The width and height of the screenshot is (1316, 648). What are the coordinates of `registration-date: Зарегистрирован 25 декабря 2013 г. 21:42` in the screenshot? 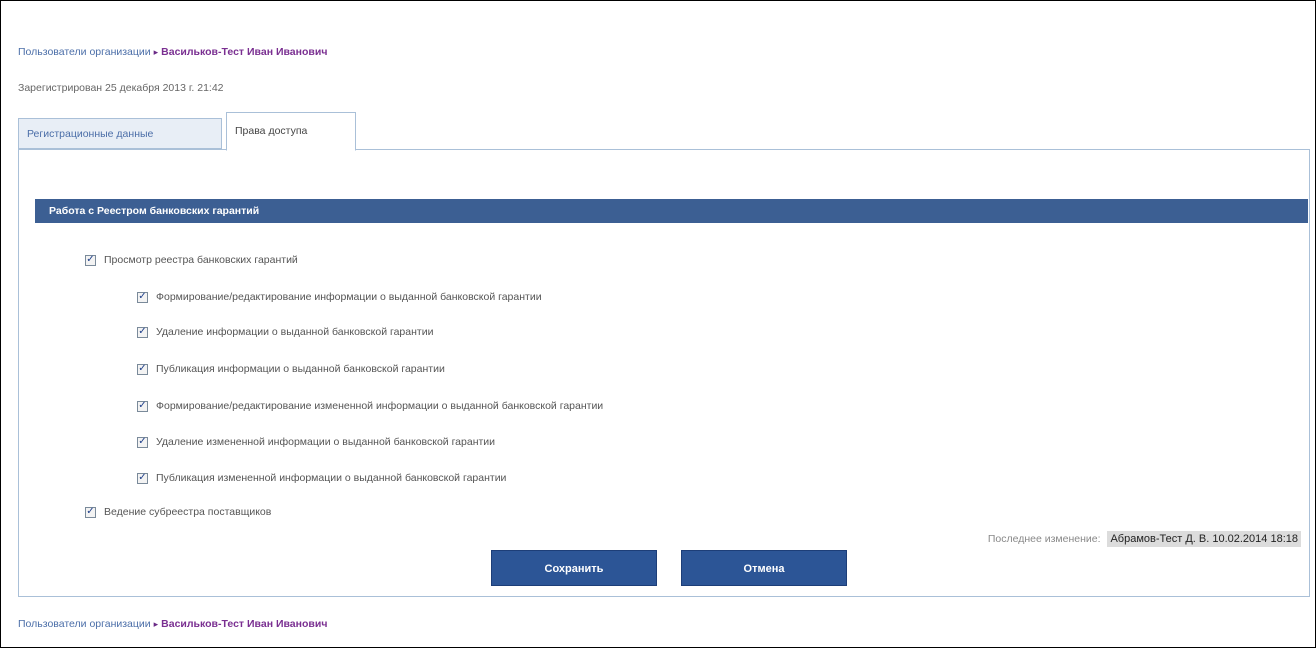 It's located at (121, 88).